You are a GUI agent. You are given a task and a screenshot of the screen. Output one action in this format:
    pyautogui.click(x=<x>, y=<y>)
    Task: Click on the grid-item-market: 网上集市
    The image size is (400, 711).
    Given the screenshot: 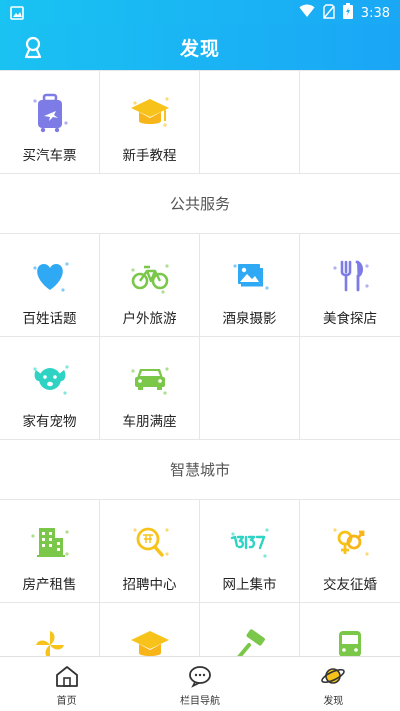 What is the action you would take?
    pyautogui.click(x=250, y=551)
    